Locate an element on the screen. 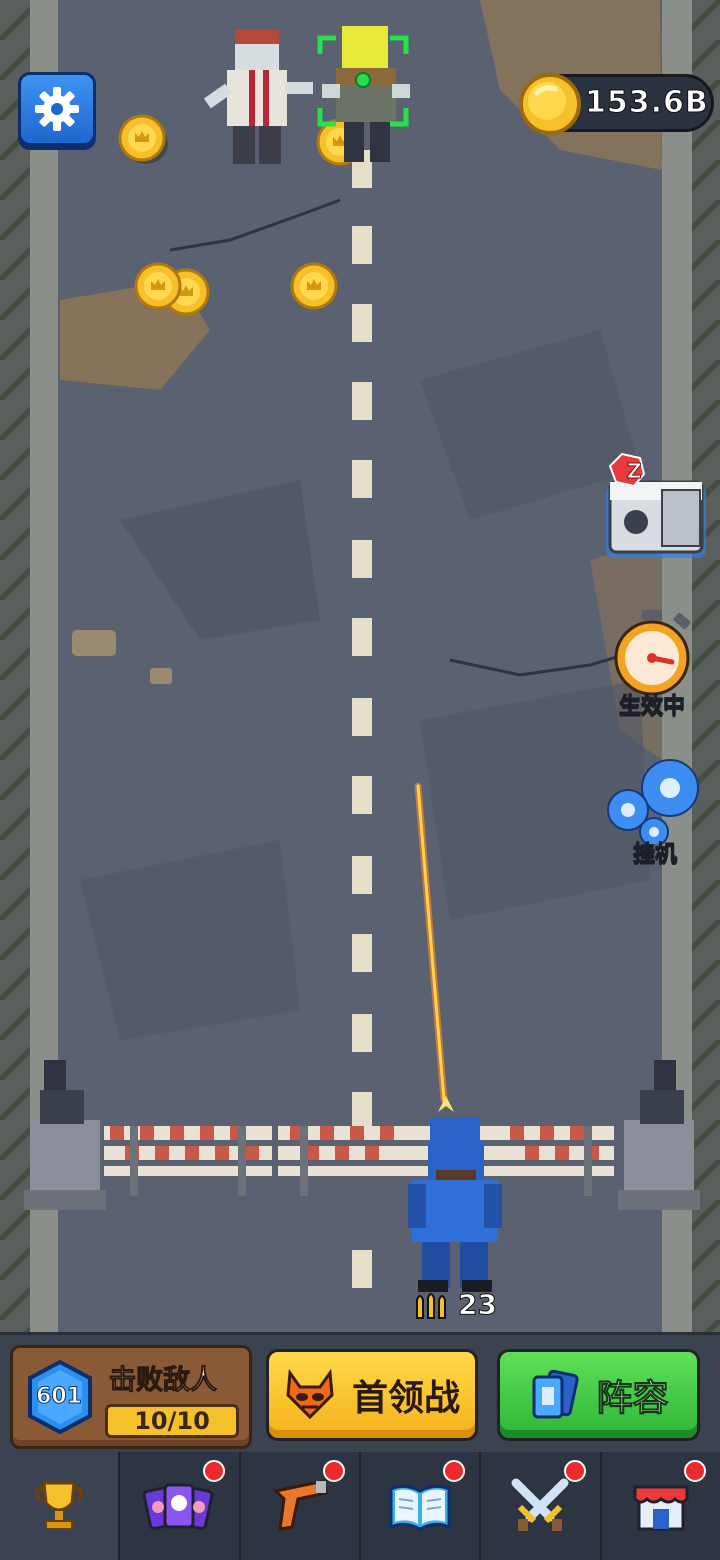 This screenshot has height=1560, width=720. nav-leaderboard is located at coordinates (60, 1506).